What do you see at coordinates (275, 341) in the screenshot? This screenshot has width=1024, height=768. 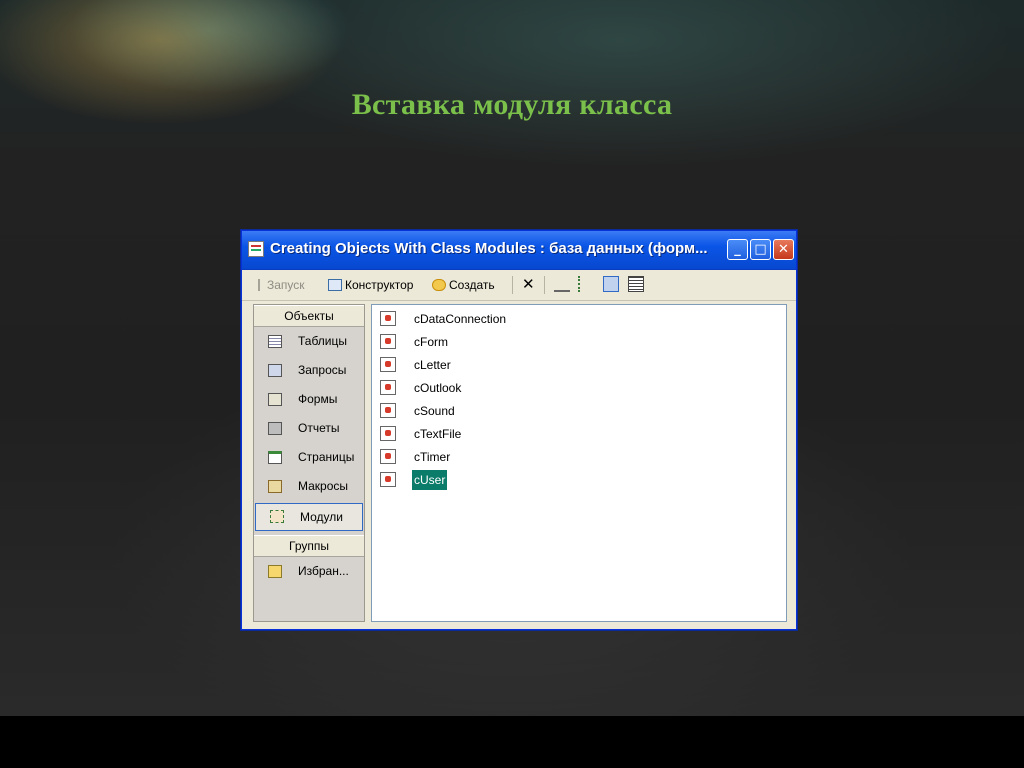 I see `table-icon` at bounding box center [275, 341].